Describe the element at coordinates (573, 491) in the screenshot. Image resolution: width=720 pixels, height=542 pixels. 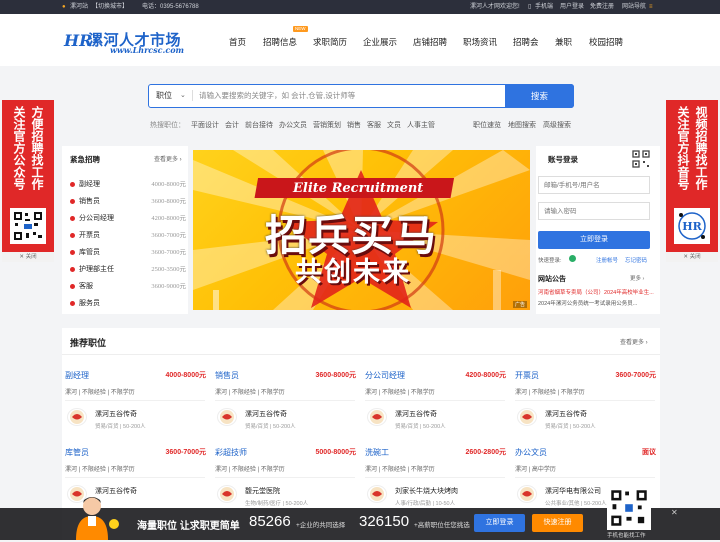
I see `company-name: 漯河华电有限公司` at that location.